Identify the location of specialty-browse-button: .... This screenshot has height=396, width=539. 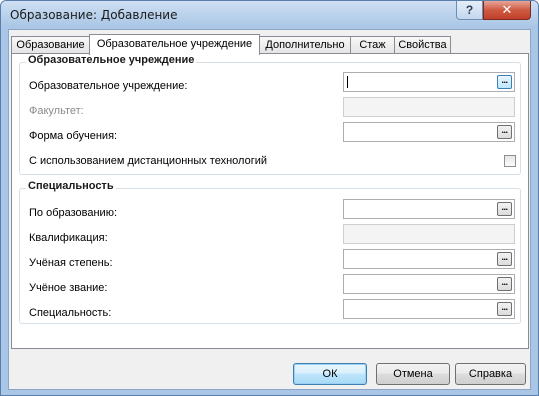
(504, 309).